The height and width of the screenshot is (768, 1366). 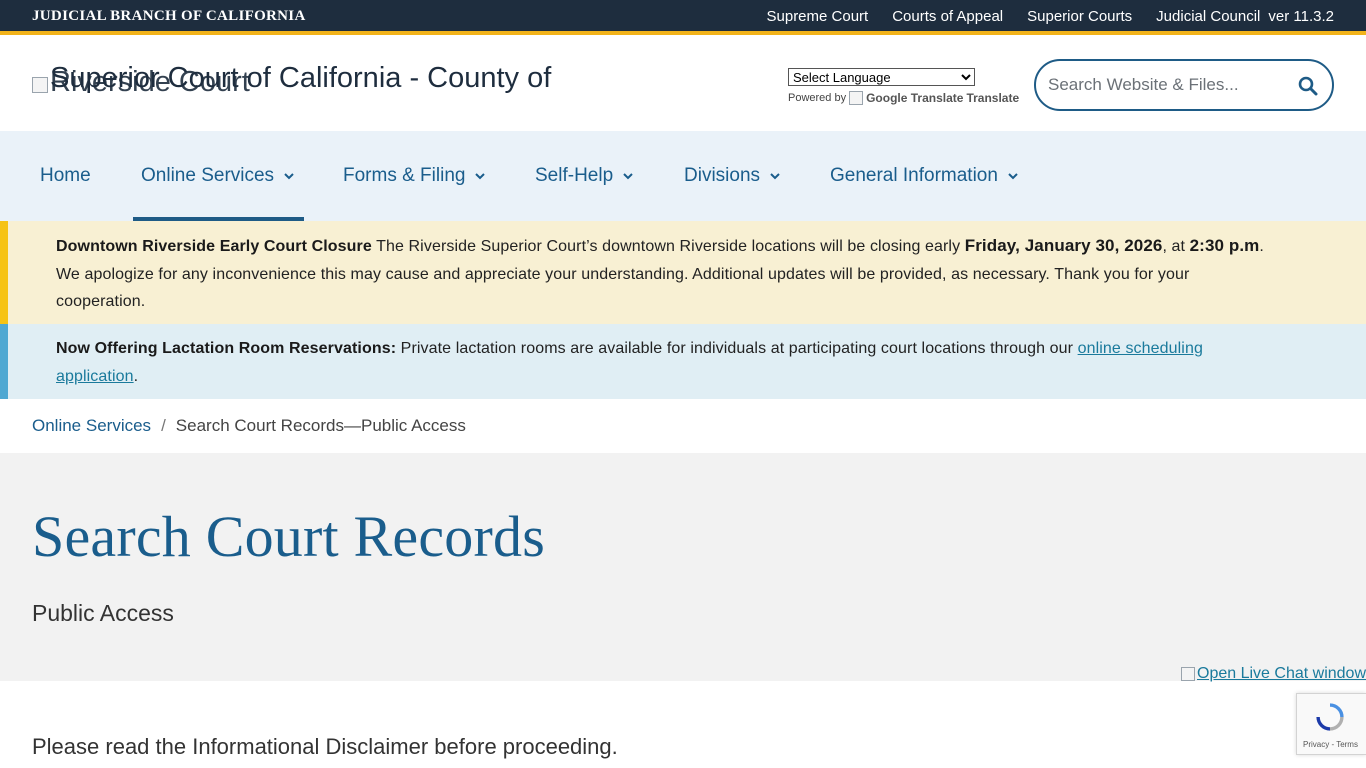 What do you see at coordinates (1063, 245) in the screenshot?
I see `closure-date: Friday, January 30, 2026` at bounding box center [1063, 245].